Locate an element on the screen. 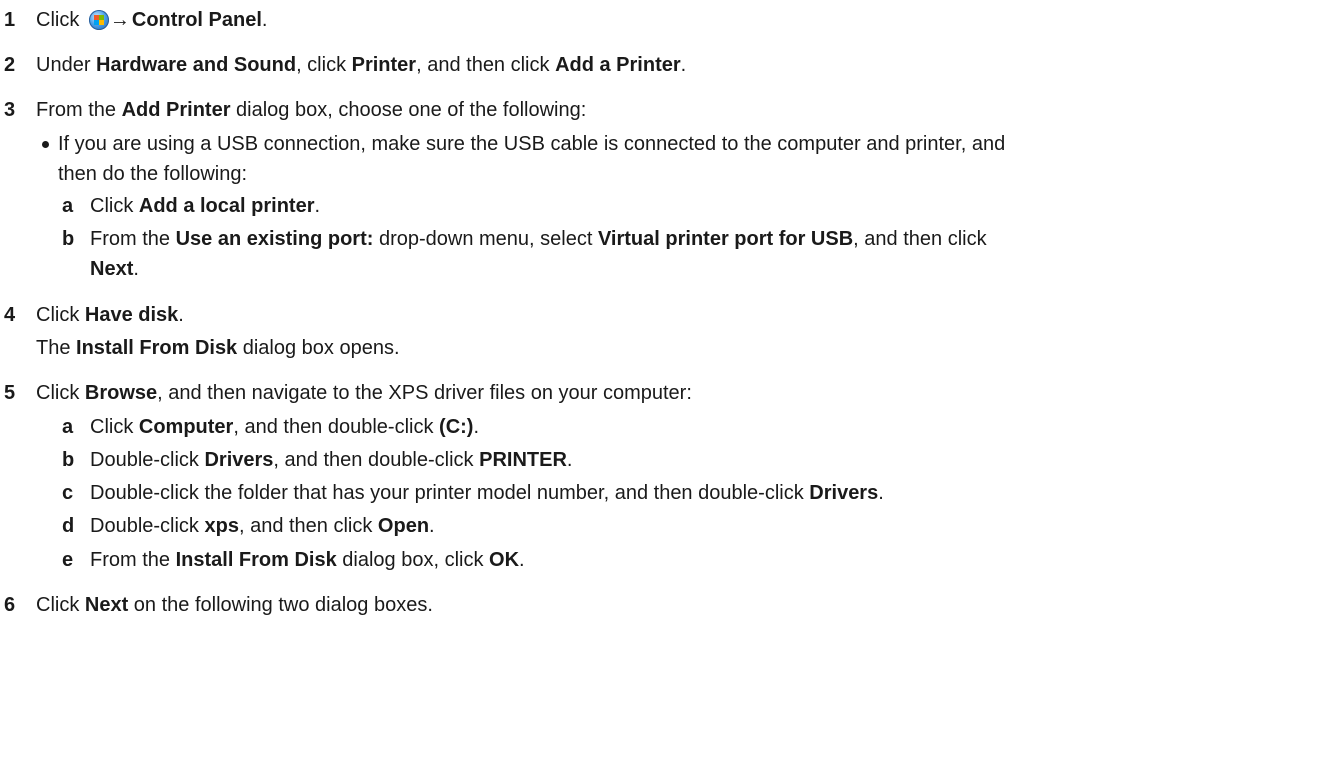 Image resolution: width=1338 pixels, height=769 pixels. substep-line: a Click Add a local printer. is located at coordinates (669, 206).